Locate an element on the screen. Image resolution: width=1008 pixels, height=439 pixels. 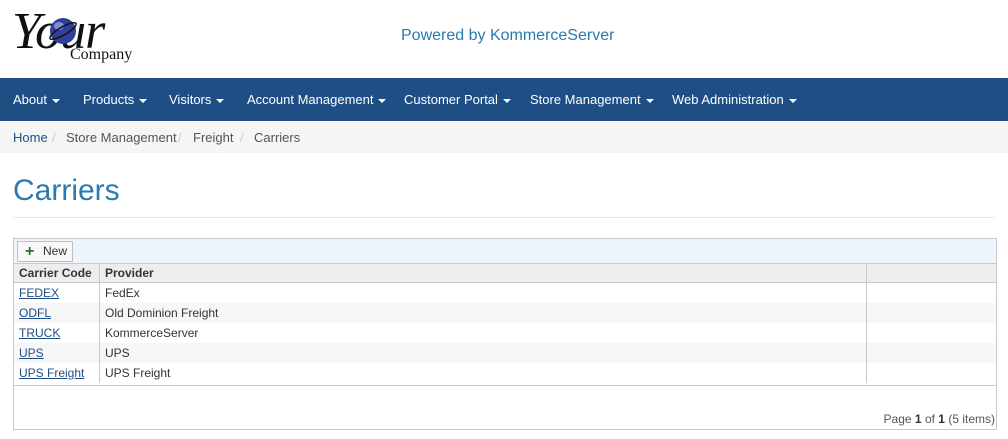
nav-label: Products is located at coordinates (109, 99).